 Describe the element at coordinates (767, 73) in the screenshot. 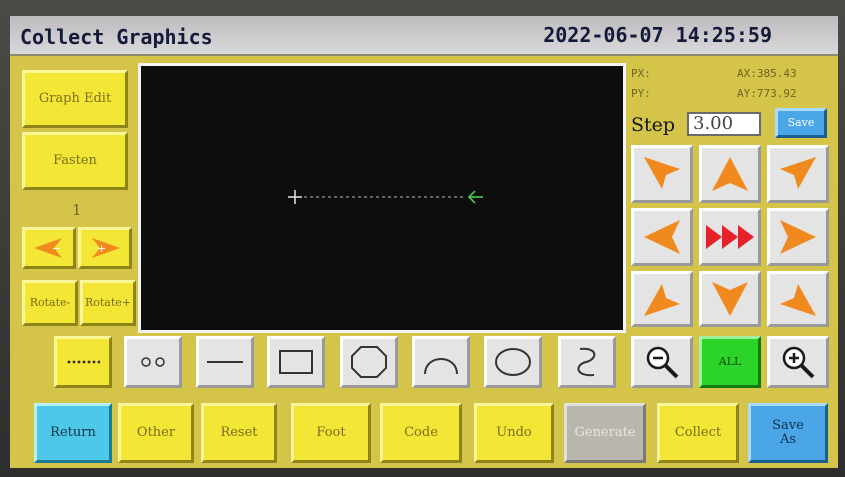

I see `ax-readout: AX:385.43` at that location.